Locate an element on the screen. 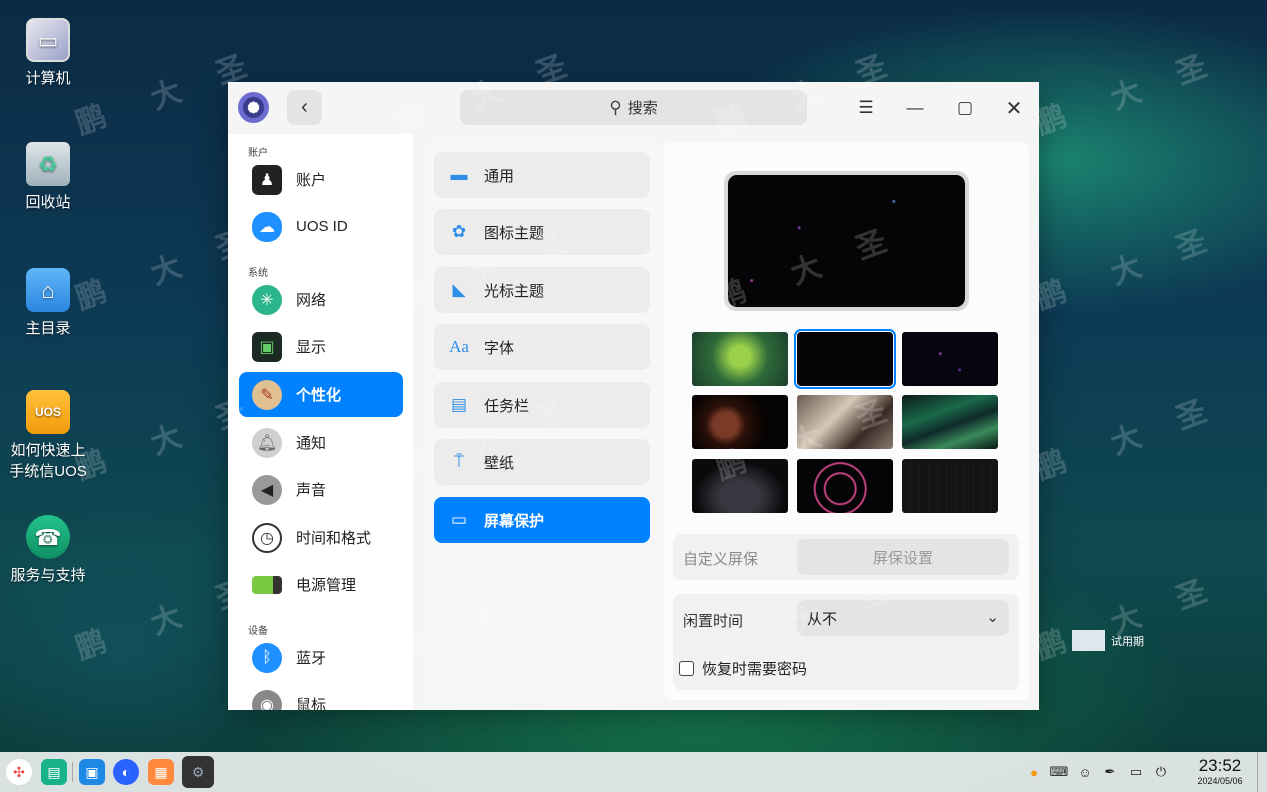 The image size is (1267, 792). sidebar-item-label: UOS ID is located at coordinates (322, 226).